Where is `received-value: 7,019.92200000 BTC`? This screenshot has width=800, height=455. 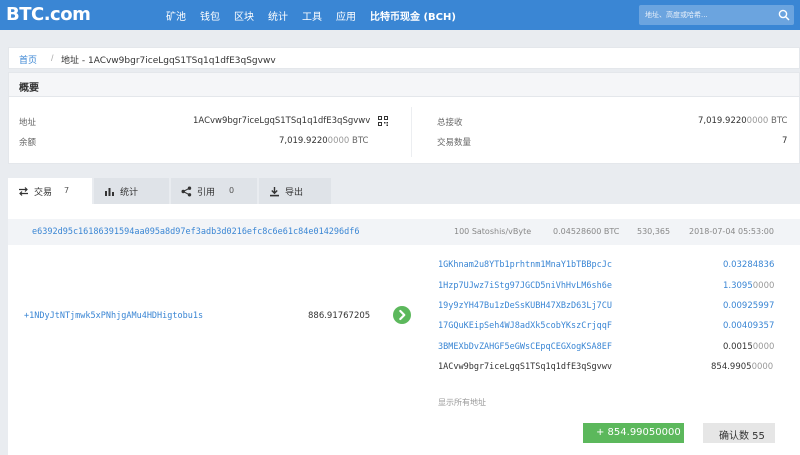
received-value: 7,019.92200000 BTC is located at coordinates (742, 121).